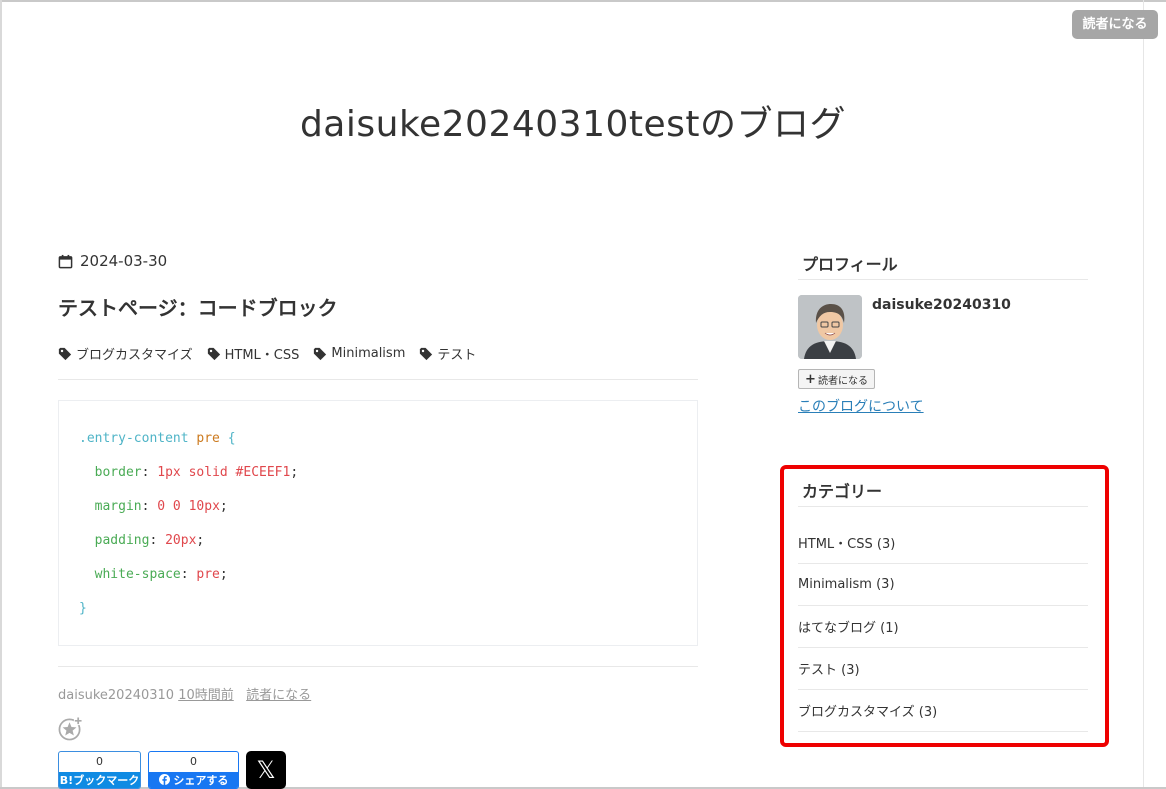 This screenshot has width=1166, height=789. What do you see at coordinates (118, 472) in the screenshot?
I see `code-property: border` at bounding box center [118, 472].